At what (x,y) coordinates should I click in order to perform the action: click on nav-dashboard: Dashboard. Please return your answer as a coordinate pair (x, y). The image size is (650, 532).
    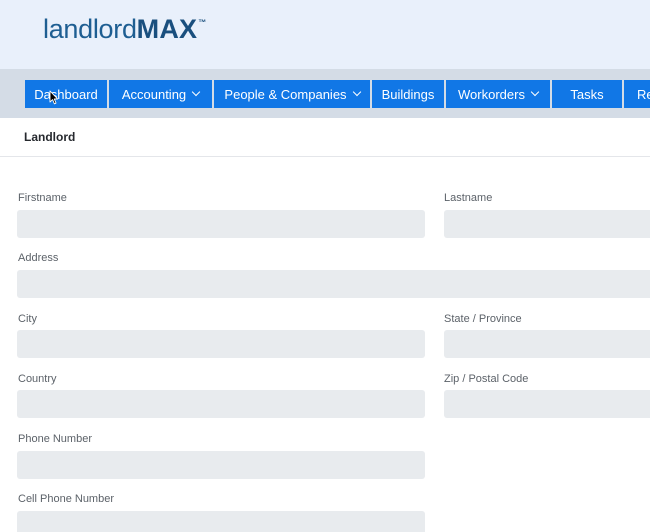
    Looking at the image, I should click on (66, 94).